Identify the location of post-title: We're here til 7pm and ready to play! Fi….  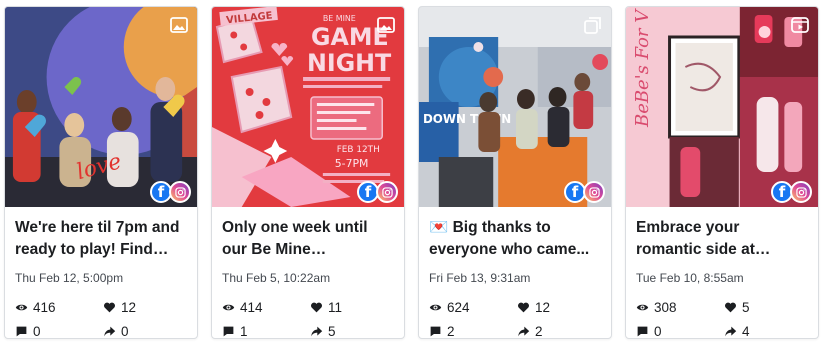
(101, 239).